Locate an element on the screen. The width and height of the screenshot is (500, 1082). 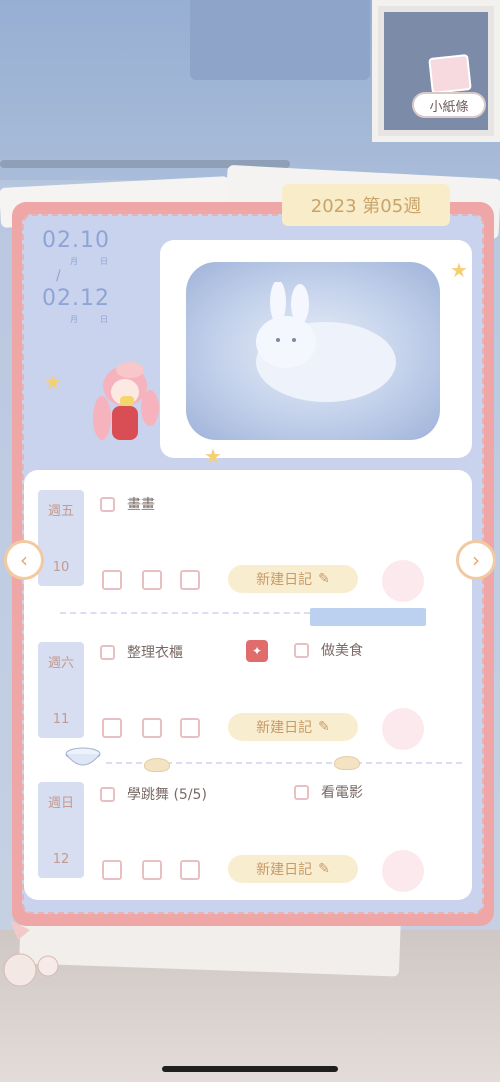
day-tab-fri: 週五 10 is located at coordinates (61, 538).